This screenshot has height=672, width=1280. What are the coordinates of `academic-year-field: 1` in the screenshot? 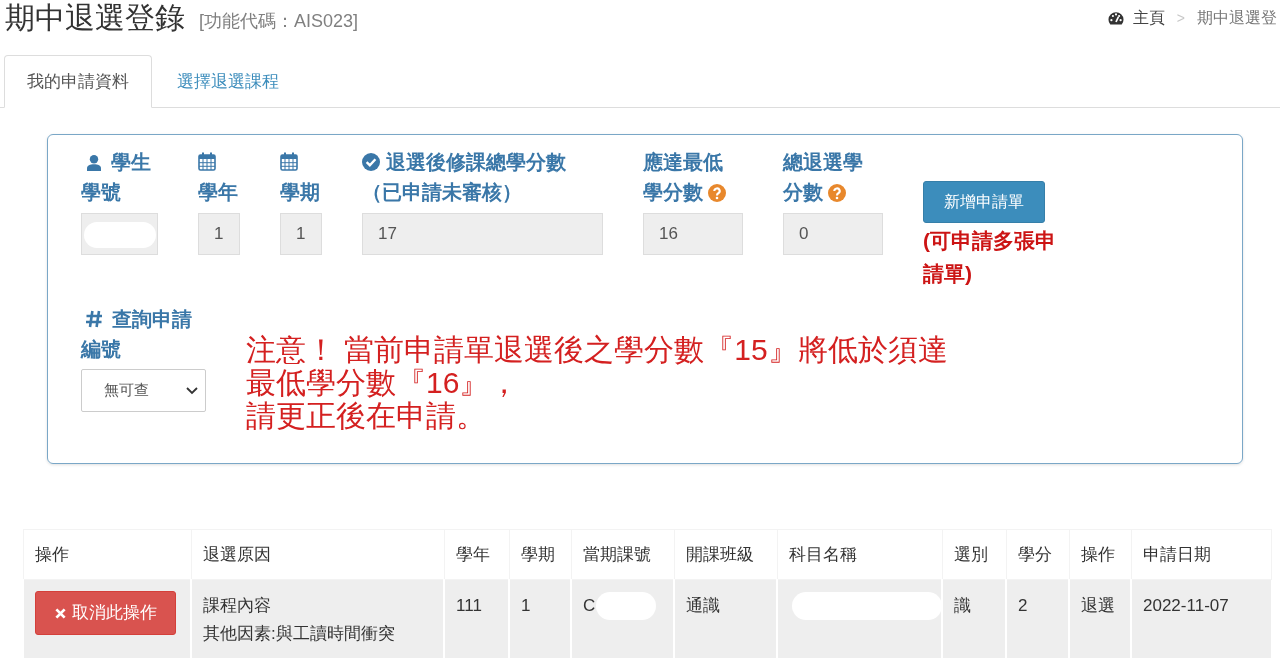 It's located at (219, 234).